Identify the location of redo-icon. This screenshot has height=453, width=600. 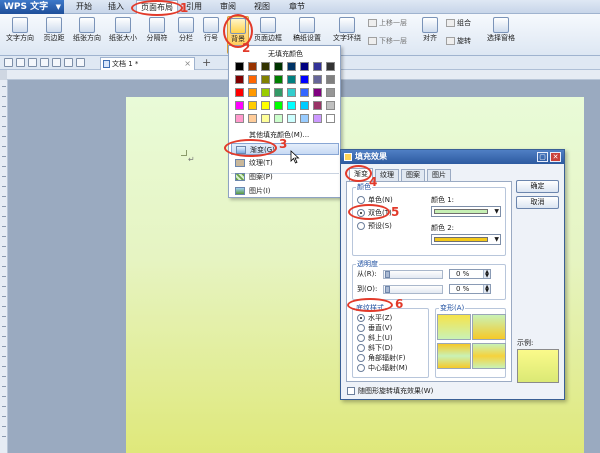
(80, 62).